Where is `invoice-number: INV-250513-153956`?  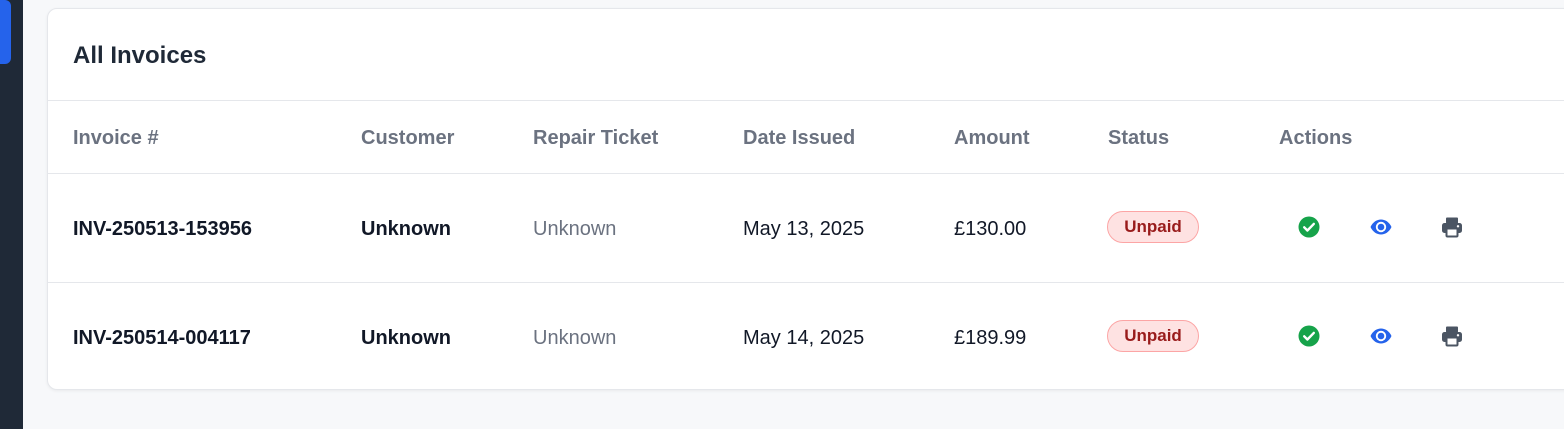 invoice-number: INV-250513-153956 is located at coordinates (162, 229).